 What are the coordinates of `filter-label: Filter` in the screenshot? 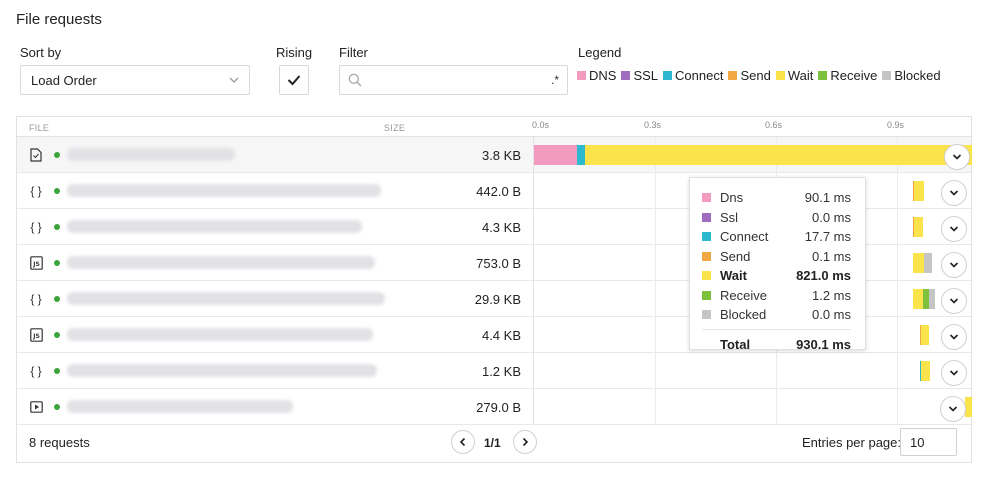 It's located at (353, 52).